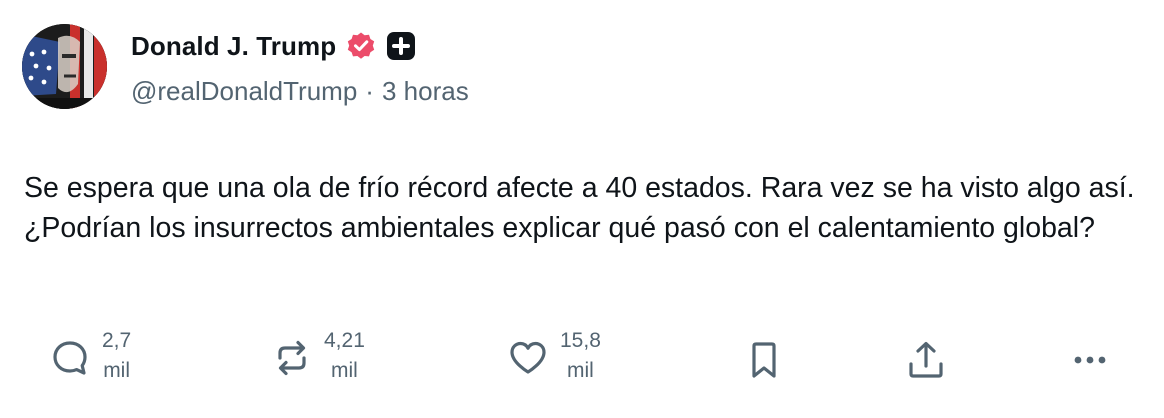  I want to click on bookmark-button, so click(764, 360).